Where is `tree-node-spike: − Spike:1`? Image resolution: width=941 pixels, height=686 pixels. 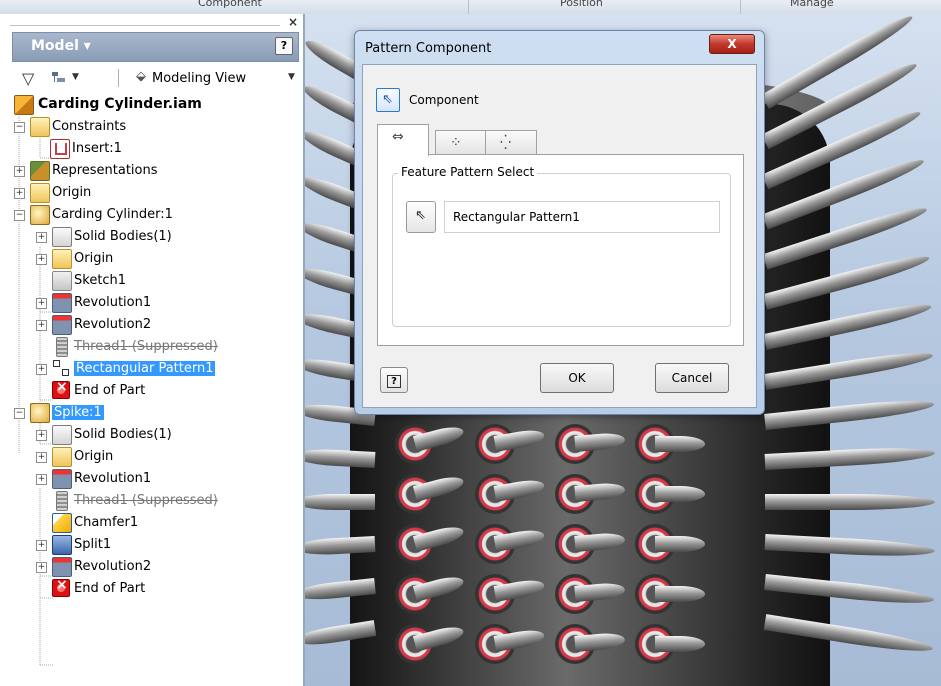 tree-node-spike: − Spike:1 is located at coordinates (154, 413).